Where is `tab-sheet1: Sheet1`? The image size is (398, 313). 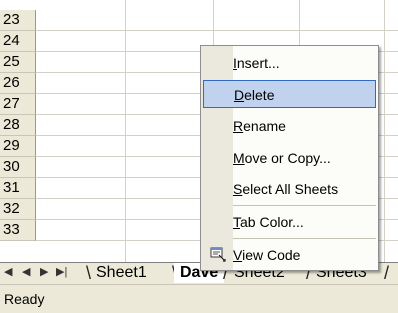
tab-sheet1: Sheet1 is located at coordinates (121, 273).